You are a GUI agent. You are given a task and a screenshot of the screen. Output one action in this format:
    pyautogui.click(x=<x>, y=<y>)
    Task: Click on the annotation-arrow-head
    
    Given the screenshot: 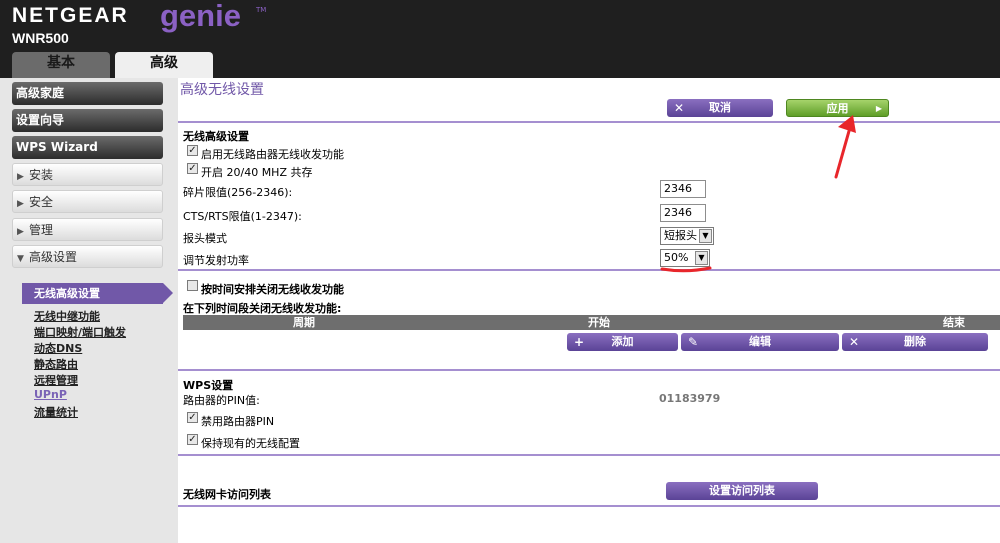 What is the action you would take?
    pyautogui.click(x=847, y=124)
    